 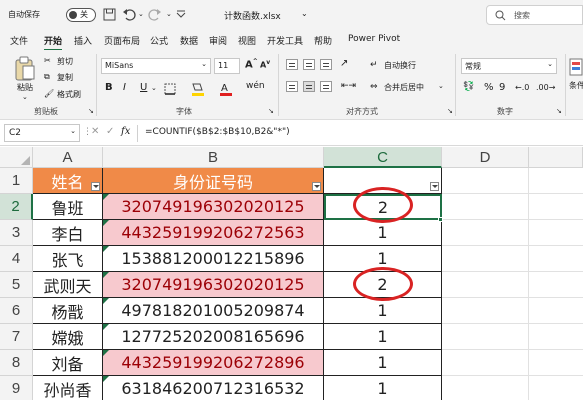 I want to click on name-cell: 张飞, so click(x=68, y=259).